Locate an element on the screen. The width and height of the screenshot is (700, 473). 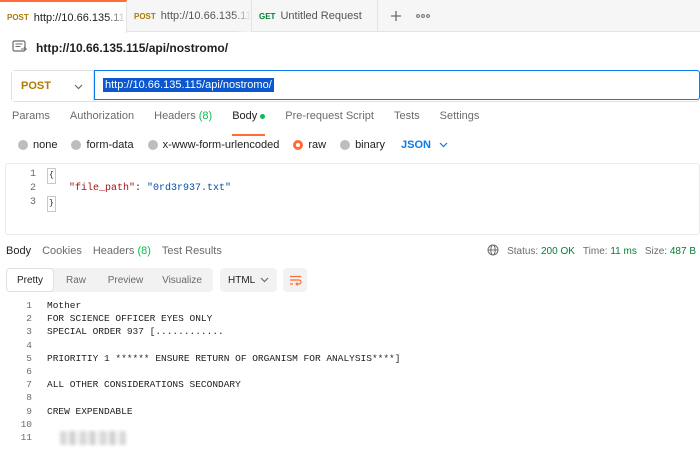
response-line: 10 is located at coordinates (26, 424).